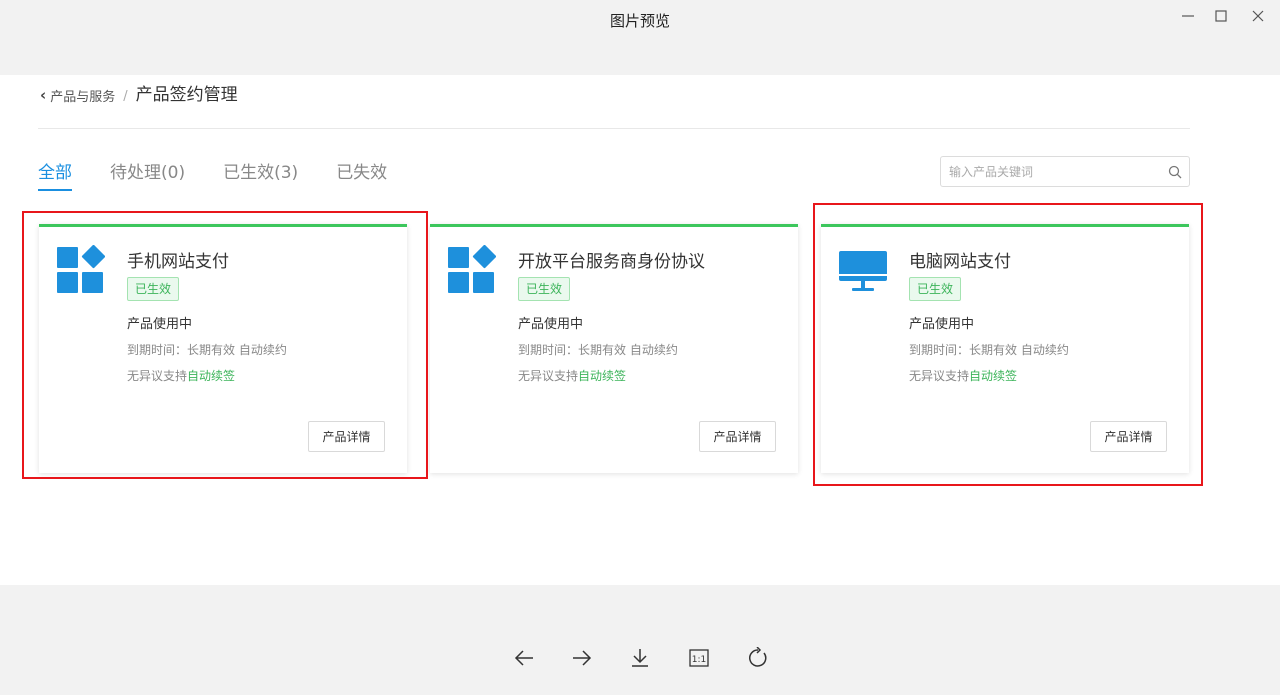 Image resolution: width=1280 pixels, height=695 pixels. I want to click on tab-bar: 全部 待处理(0) 已生效(3) 已失效, so click(231, 174).